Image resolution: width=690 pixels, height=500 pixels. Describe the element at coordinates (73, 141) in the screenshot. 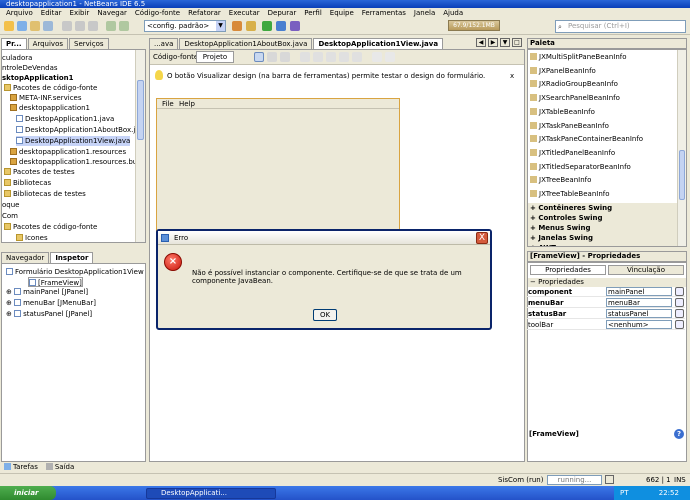

I see `project-tree-item: DesktopApplication1View.java` at that location.